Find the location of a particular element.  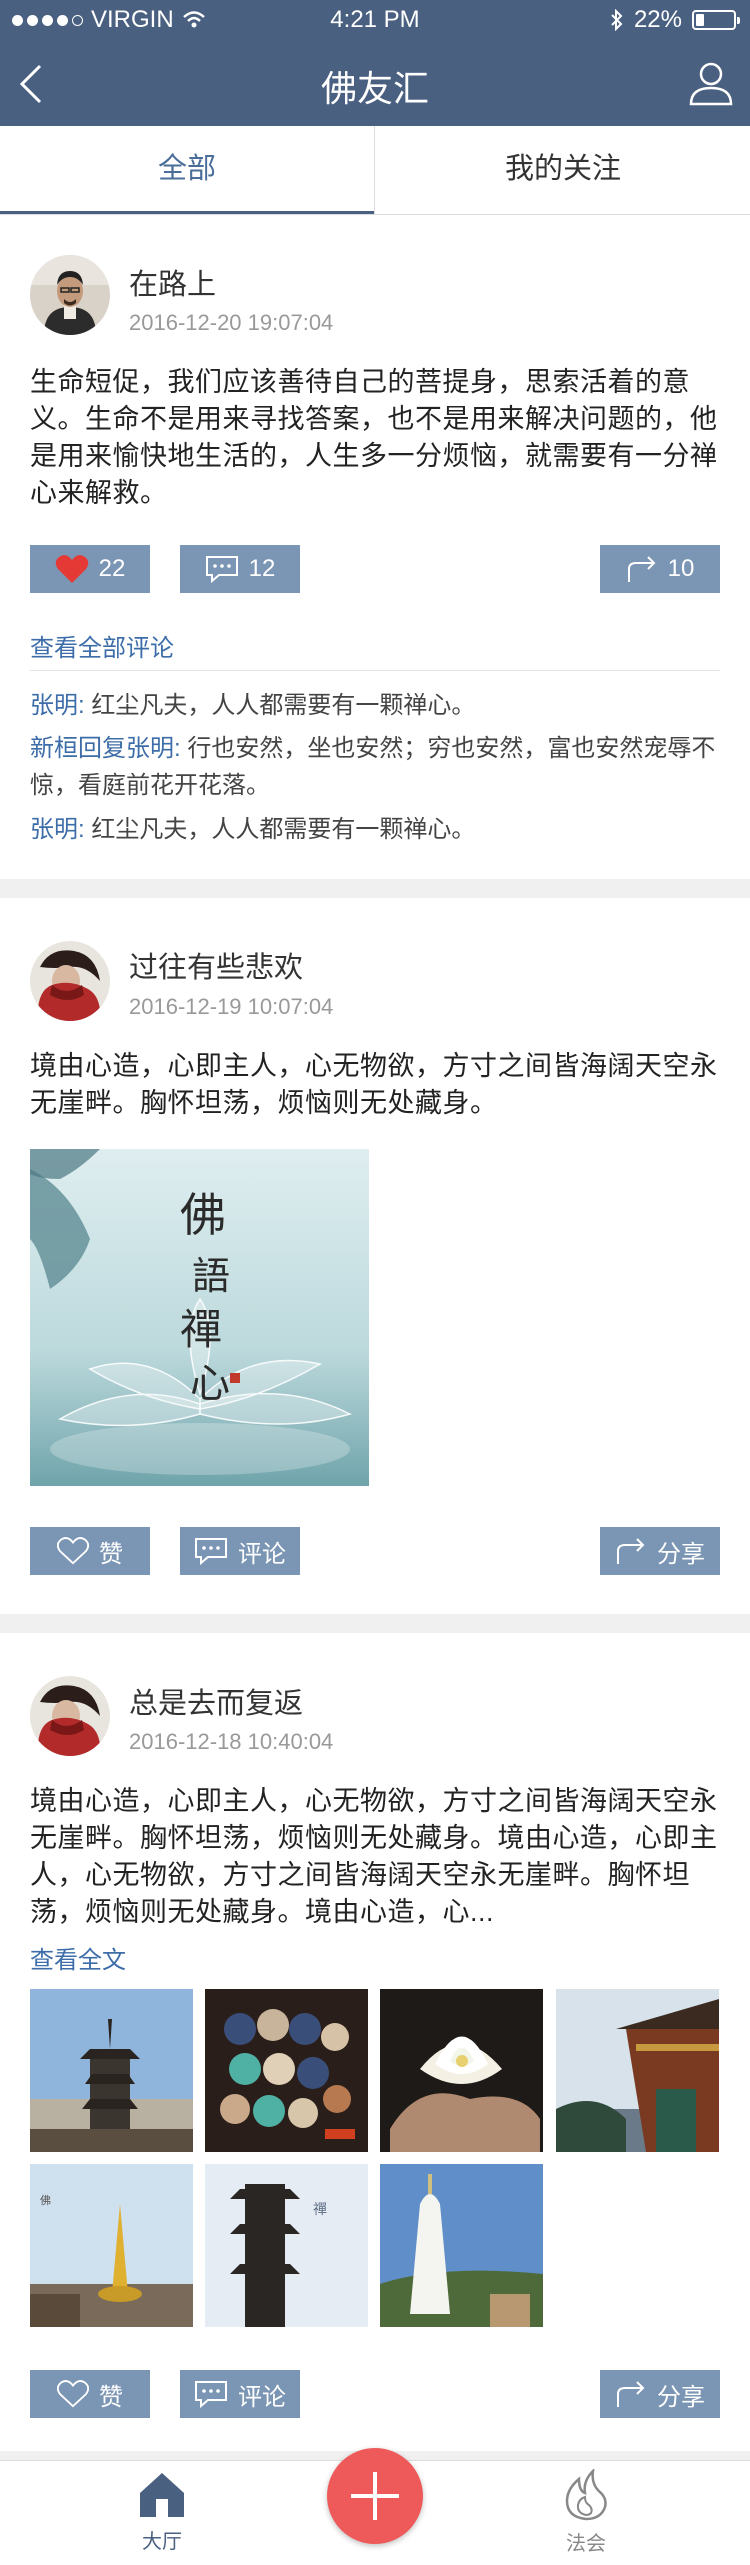

like-count: 22 is located at coordinates (112, 568).